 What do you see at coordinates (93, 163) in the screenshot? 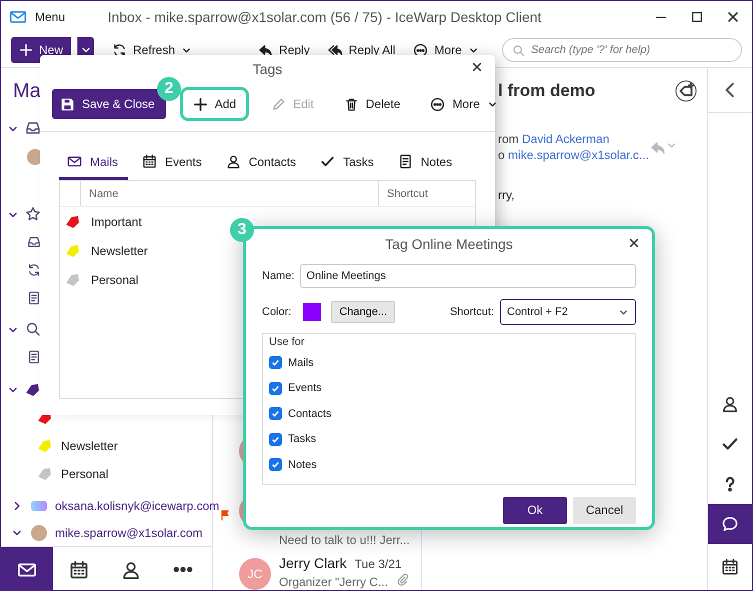
I see `tab: Mails` at bounding box center [93, 163].